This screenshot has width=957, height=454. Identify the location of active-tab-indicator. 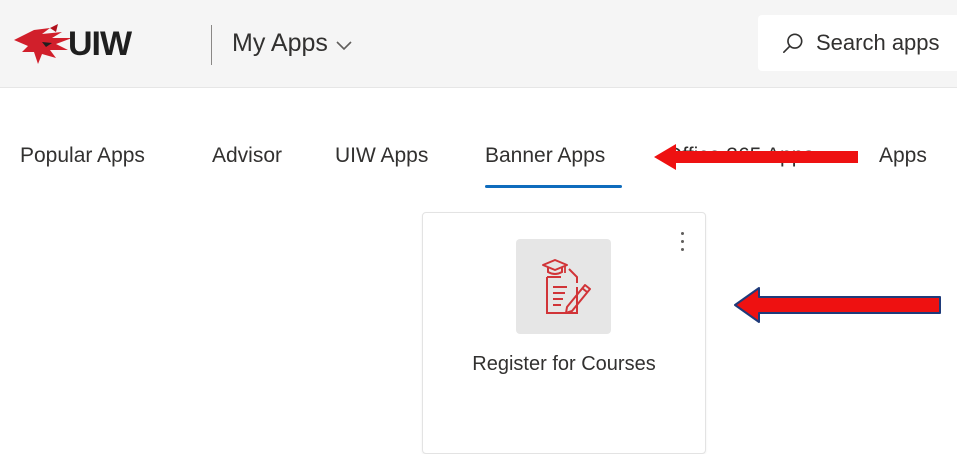
(553, 186).